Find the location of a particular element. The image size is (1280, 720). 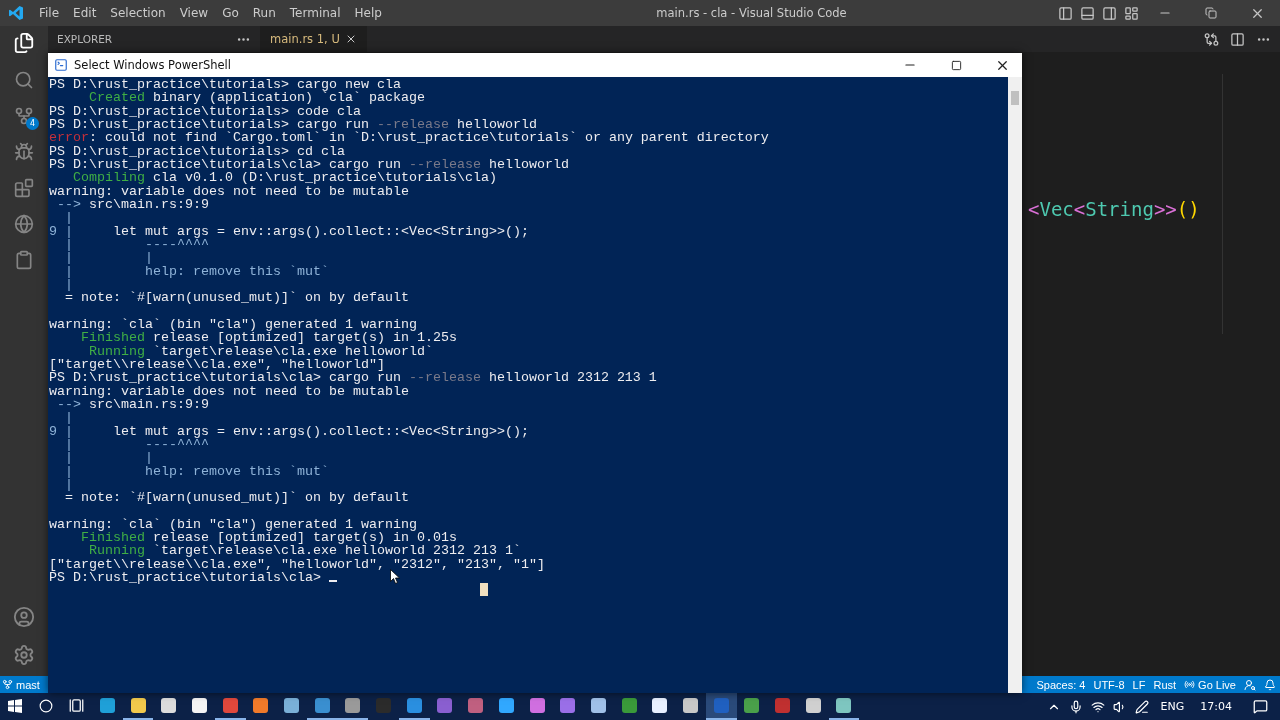

extensions-icon is located at coordinates (24, 188).